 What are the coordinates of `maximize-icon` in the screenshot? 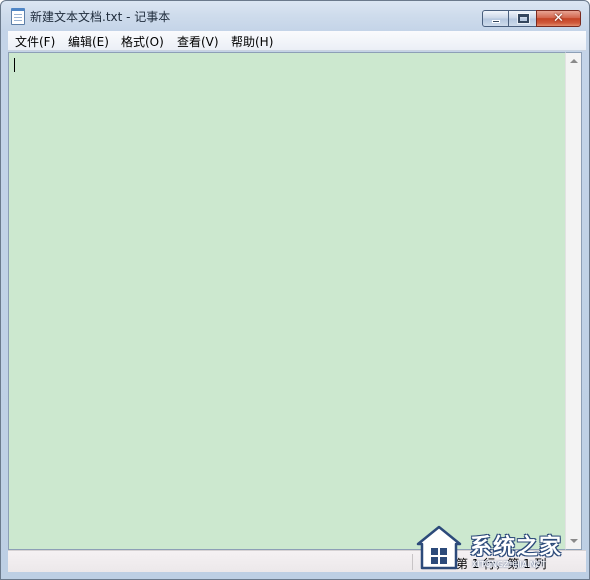 It's located at (523, 18).